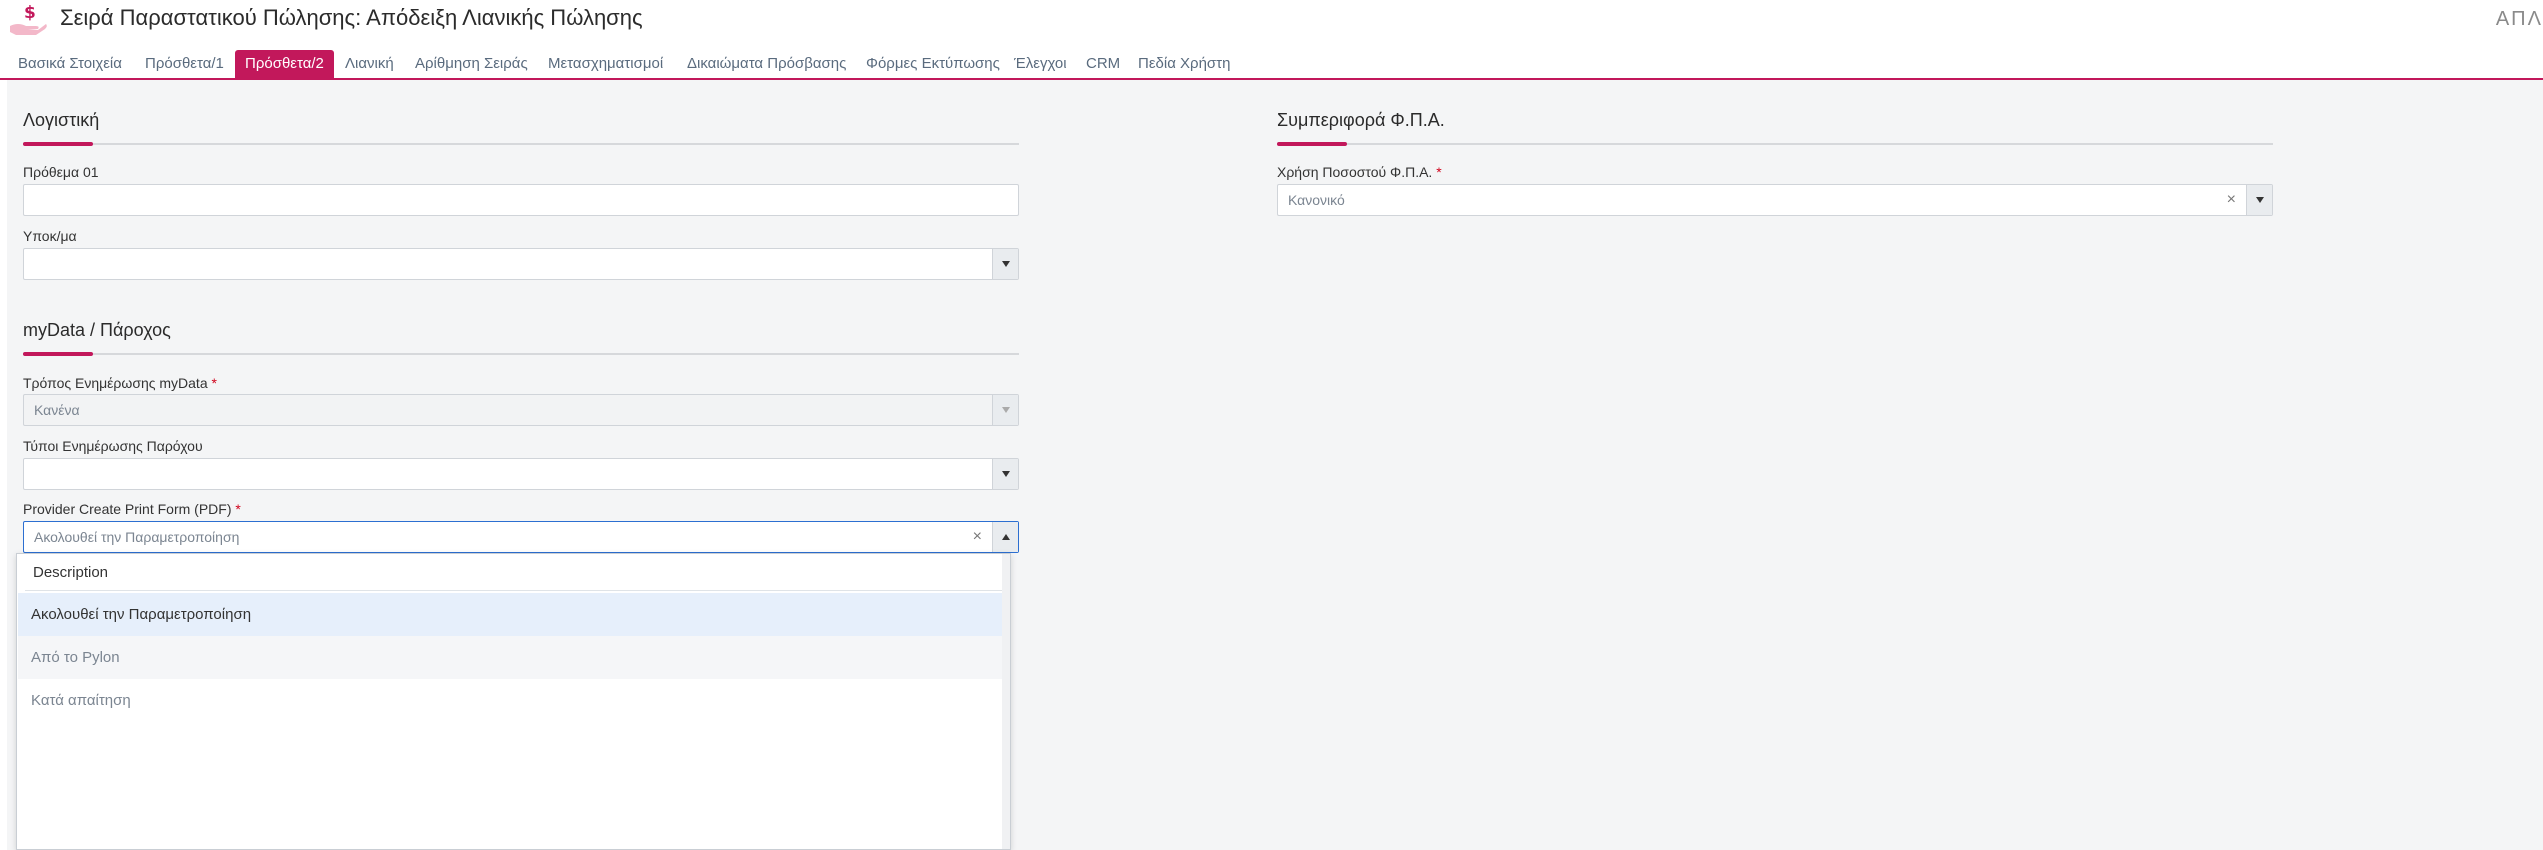 This screenshot has width=2543, height=850. Describe the element at coordinates (1312, 144) in the screenshot. I see `vat-section-accent` at that location.